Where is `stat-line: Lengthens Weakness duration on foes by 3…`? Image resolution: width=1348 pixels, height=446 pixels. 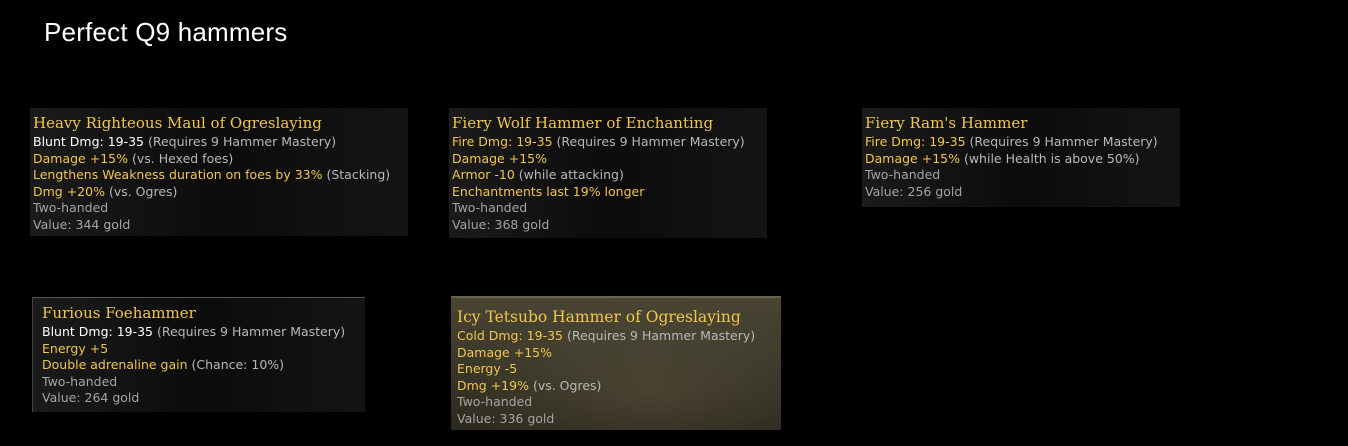 stat-line: Lengthens Weakness duration on foes by 3… is located at coordinates (212, 175).